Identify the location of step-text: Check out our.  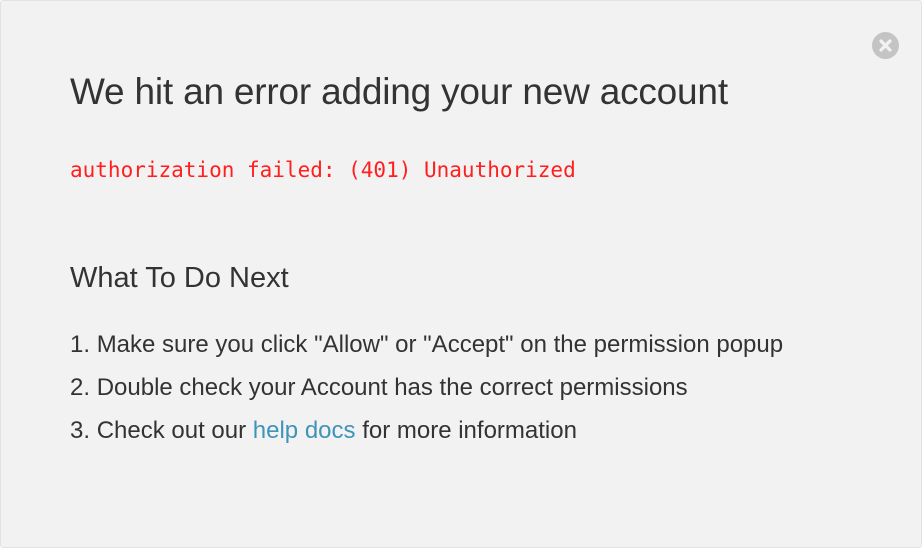
(171, 430).